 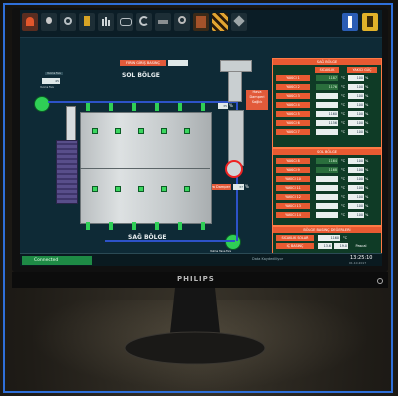 I want to click on right-zone-panel-title: SAĞ BÖLGE, so click(x=327, y=62).